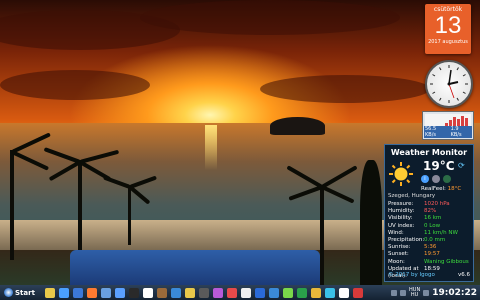  What do you see at coordinates (403, 292) in the screenshot?
I see `volume-tray-icon` at bounding box center [403, 292].